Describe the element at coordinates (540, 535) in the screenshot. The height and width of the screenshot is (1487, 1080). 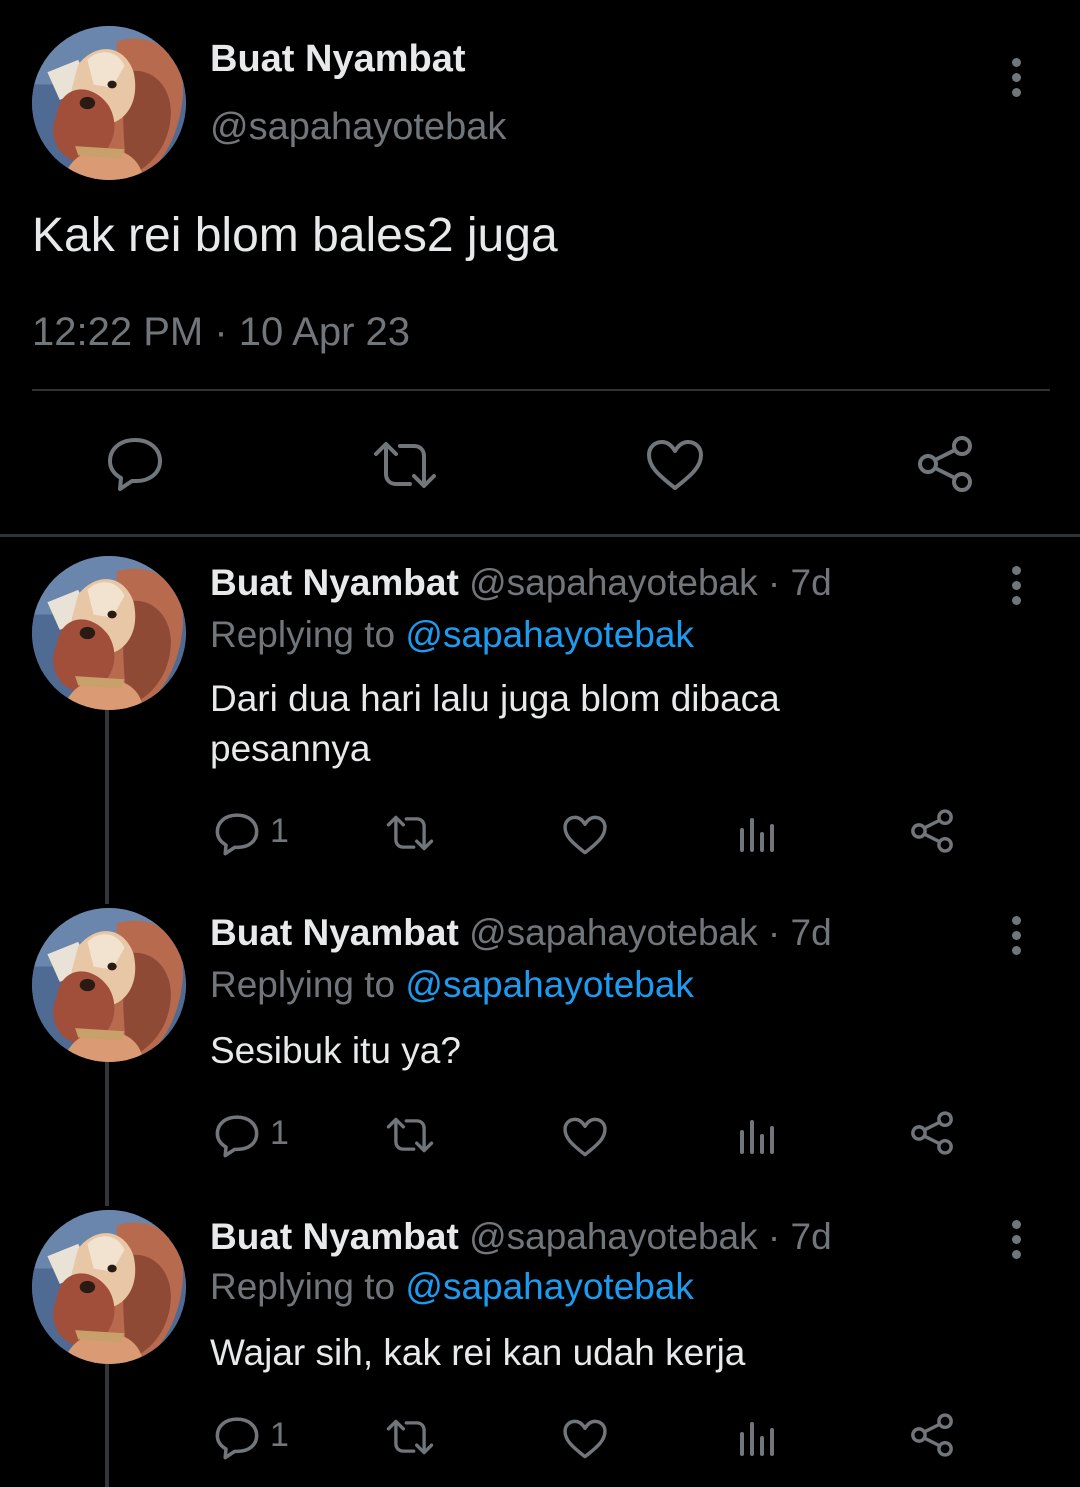
I see `section-divider` at that location.